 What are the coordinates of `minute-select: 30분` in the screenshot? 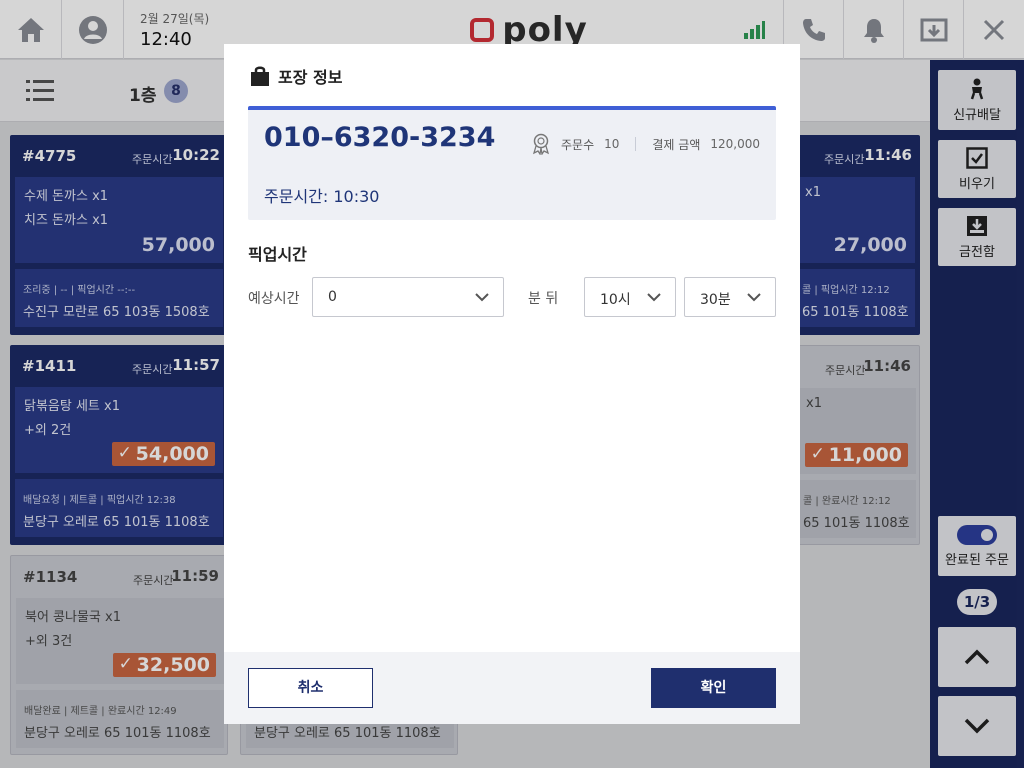 It's located at (730, 297).